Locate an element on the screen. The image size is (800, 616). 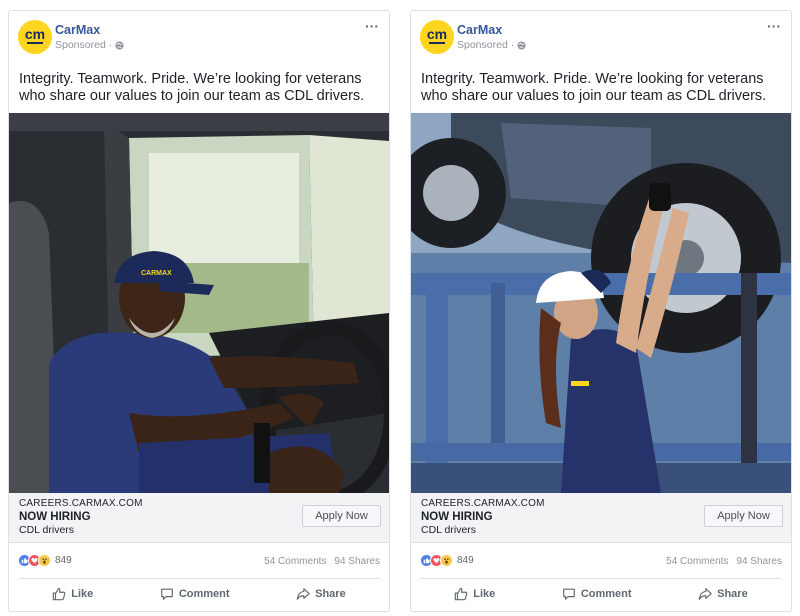
svg-text: CARMAX is located at coordinates (156, 273).